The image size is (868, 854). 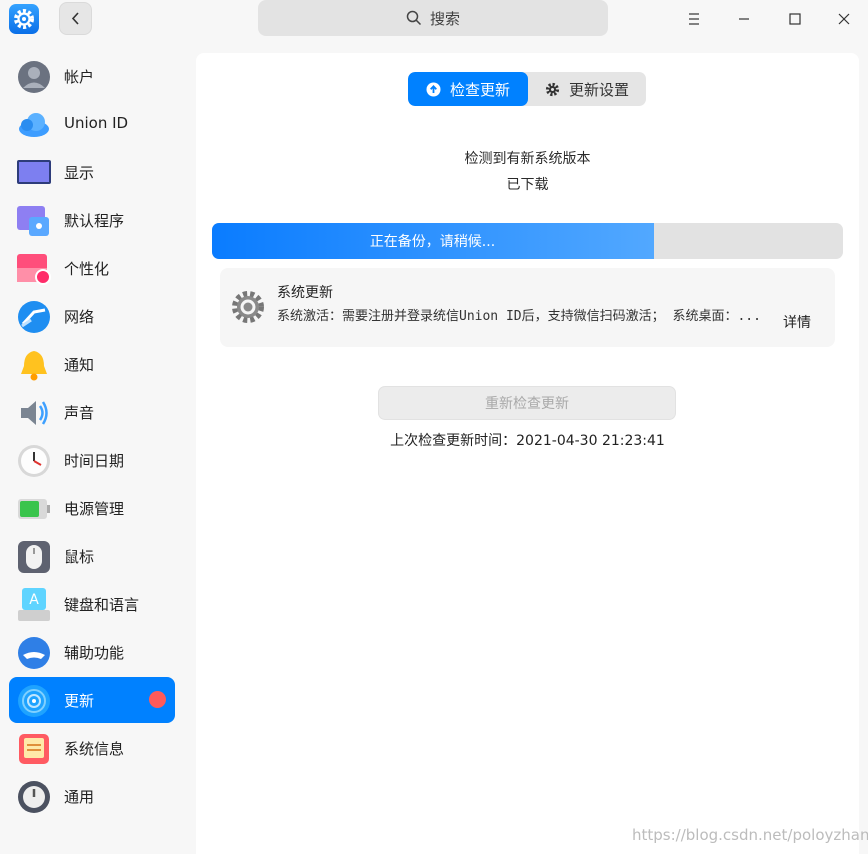 I want to click on settings-app-icon, so click(x=24, y=19).